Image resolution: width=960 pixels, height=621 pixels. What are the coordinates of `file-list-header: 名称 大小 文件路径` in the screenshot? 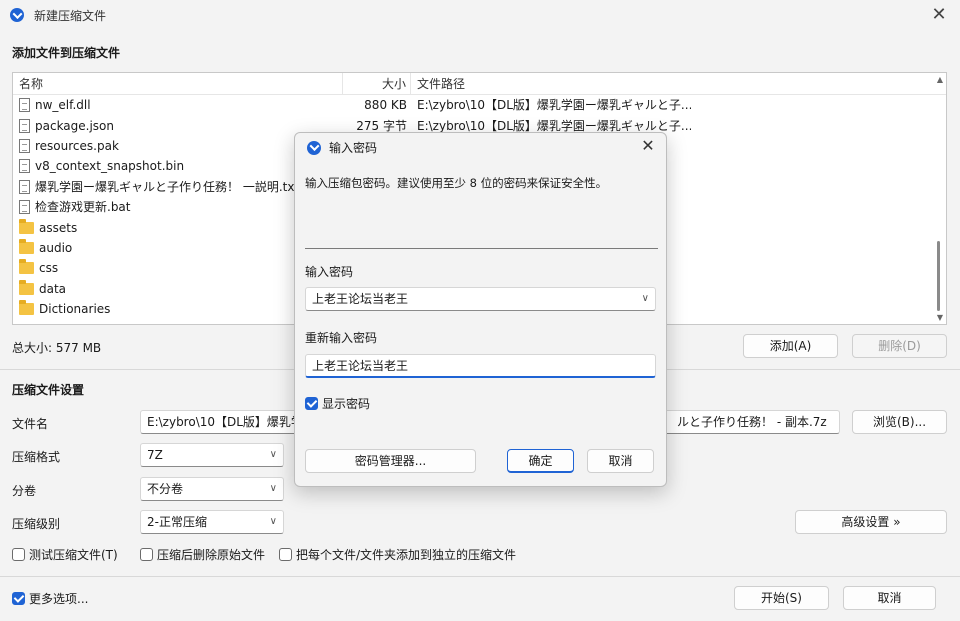 It's located at (479, 84).